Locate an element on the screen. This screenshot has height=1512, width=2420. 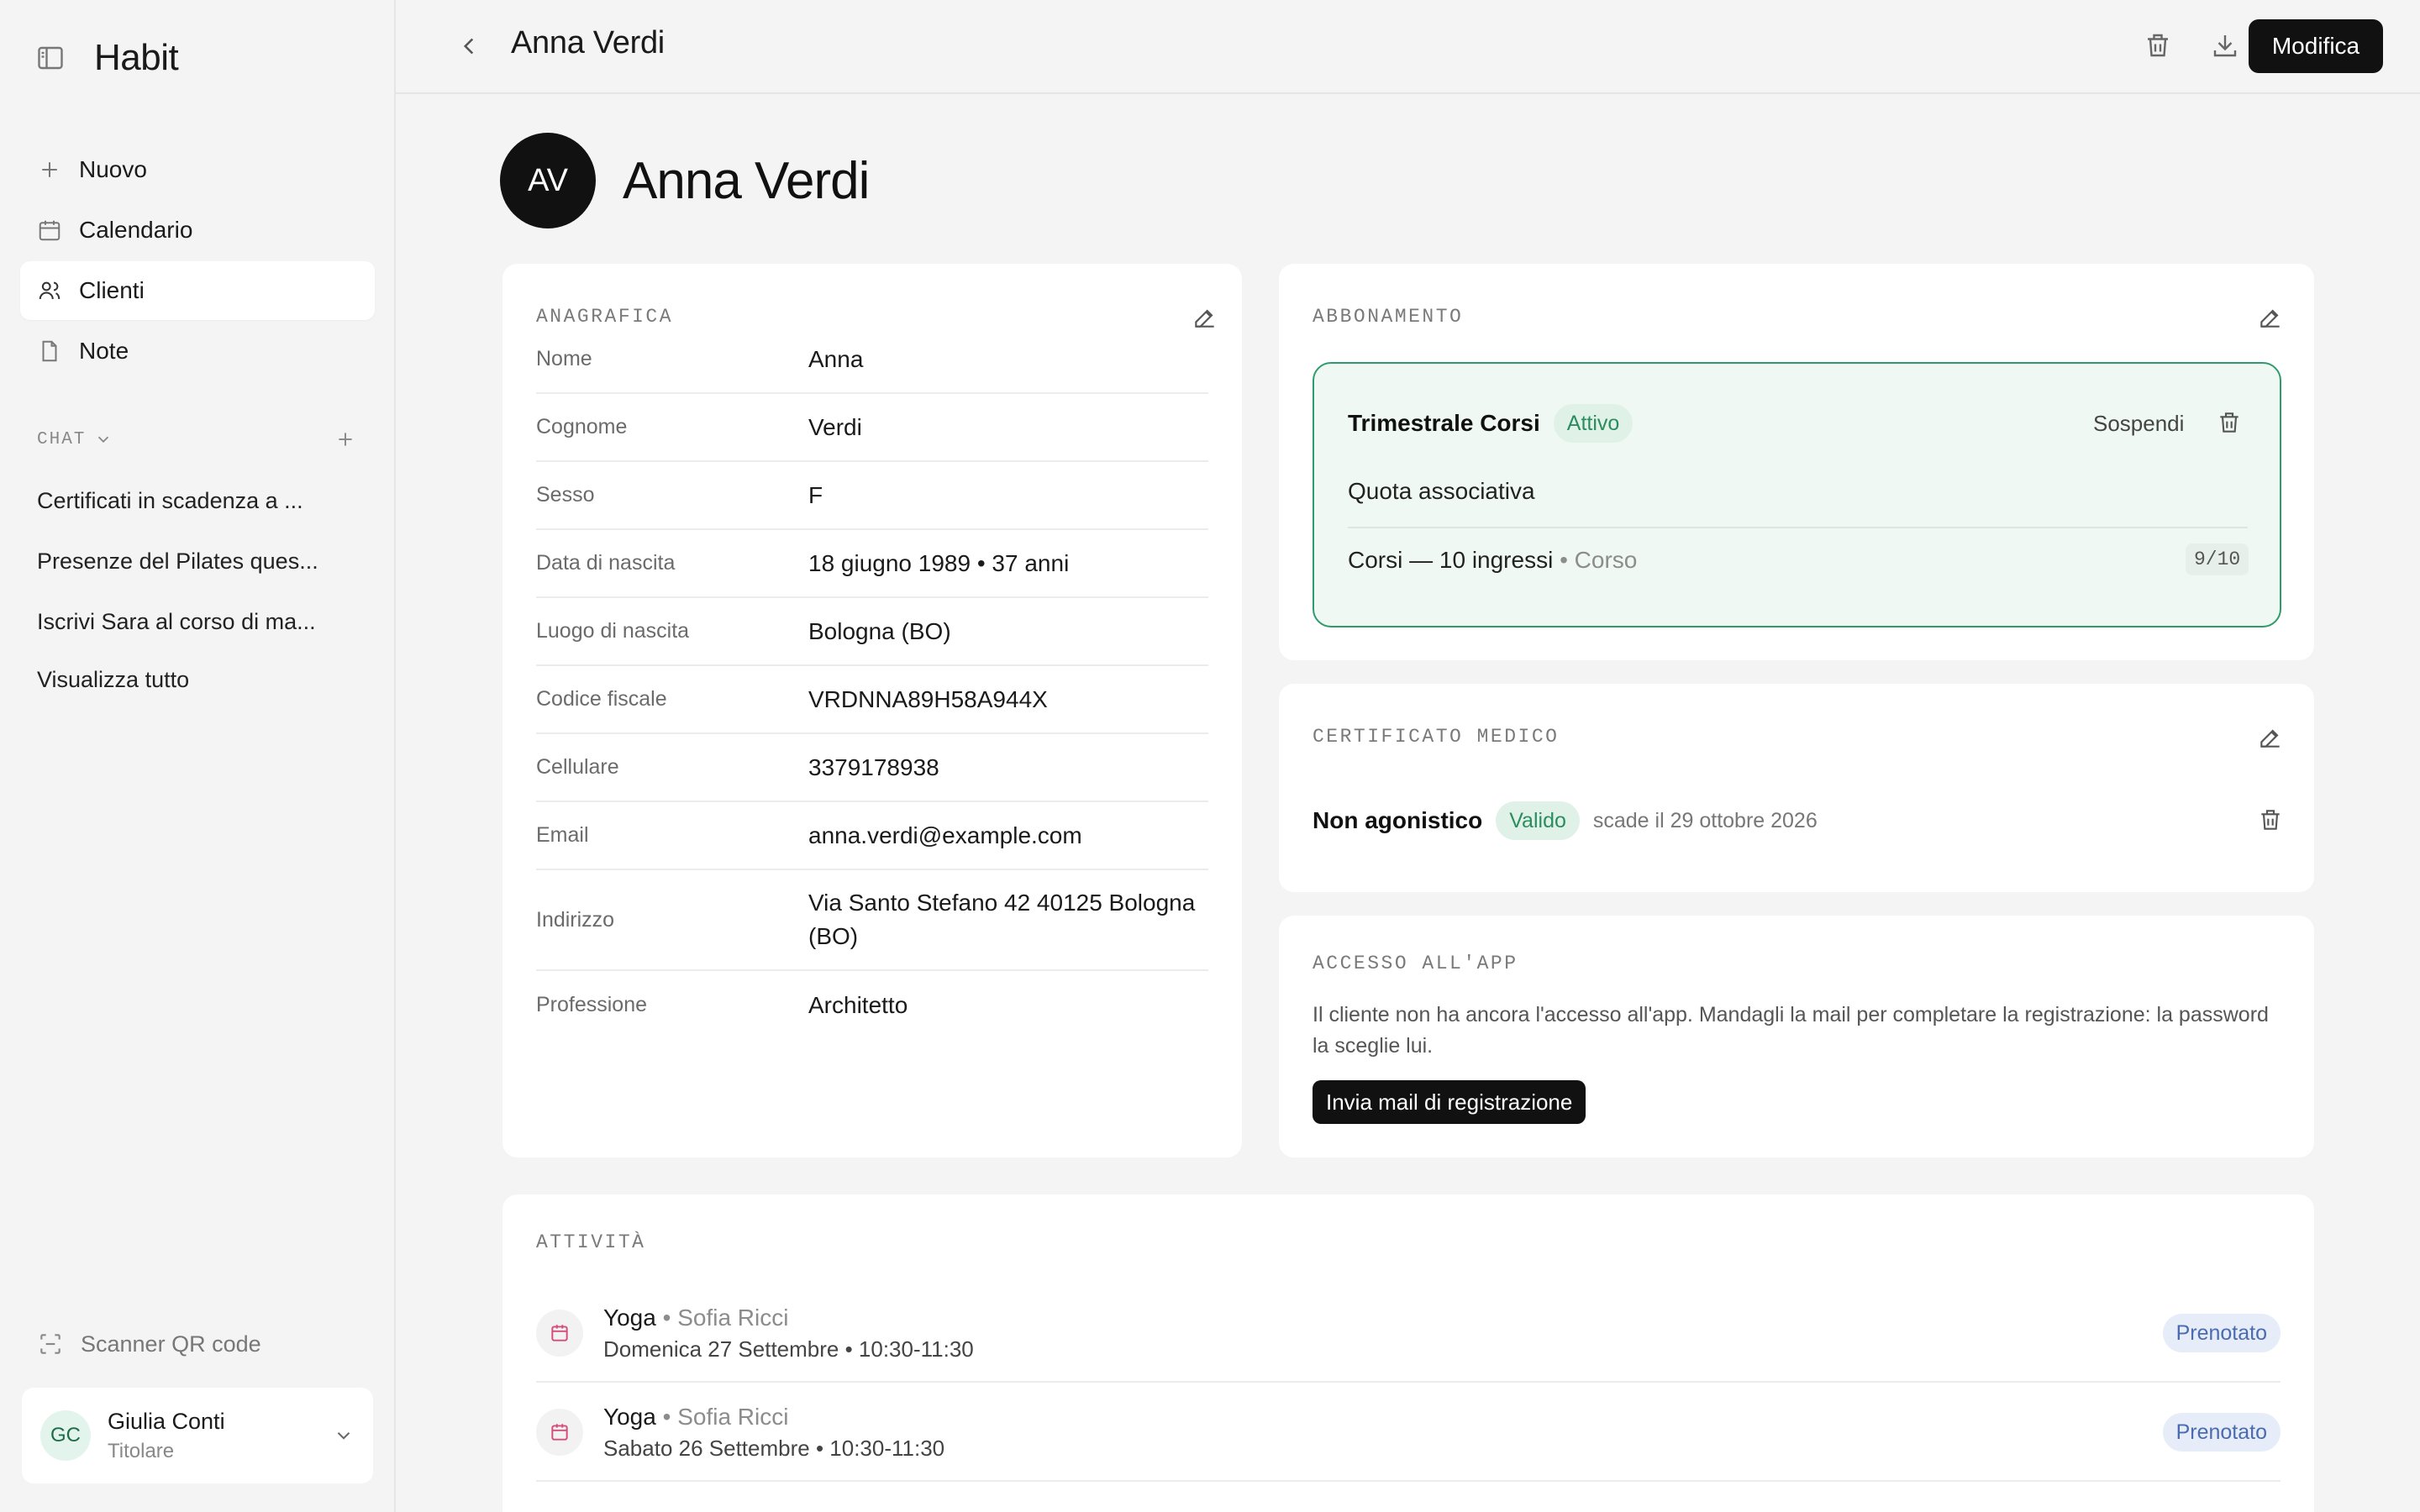
user-info: Giulia Conti Titolare is located at coordinates (220, 1436).